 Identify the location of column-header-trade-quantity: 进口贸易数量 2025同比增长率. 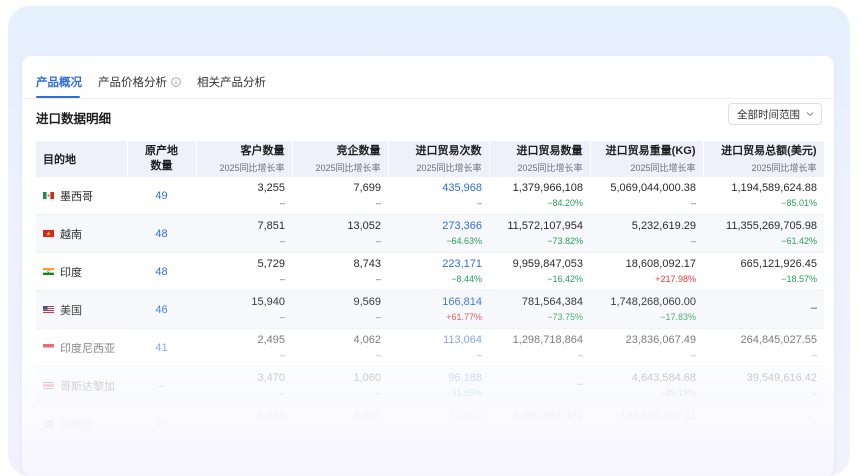
(540, 159).